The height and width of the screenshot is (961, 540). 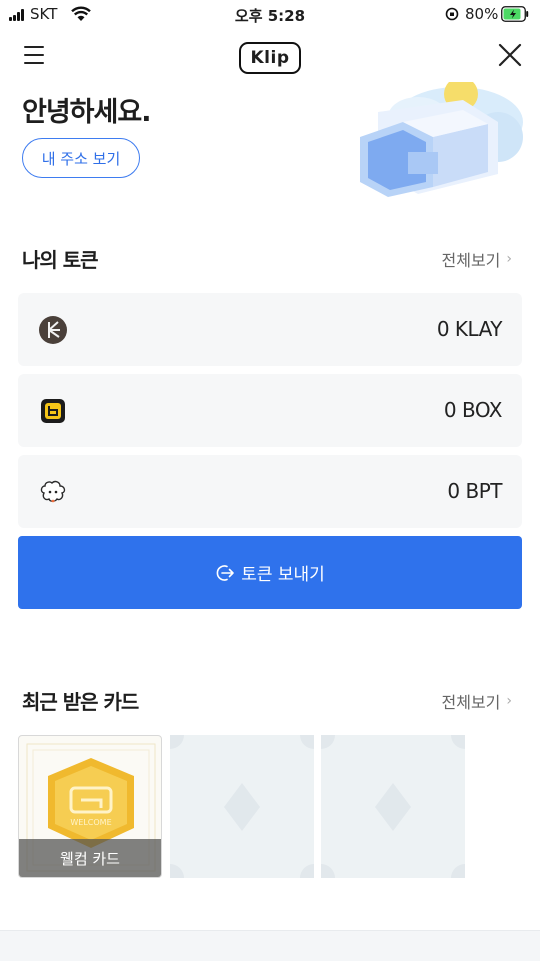 What do you see at coordinates (90, 822) in the screenshot?
I see `welcome-badge-text: WELCOME` at bounding box center [90, 822].